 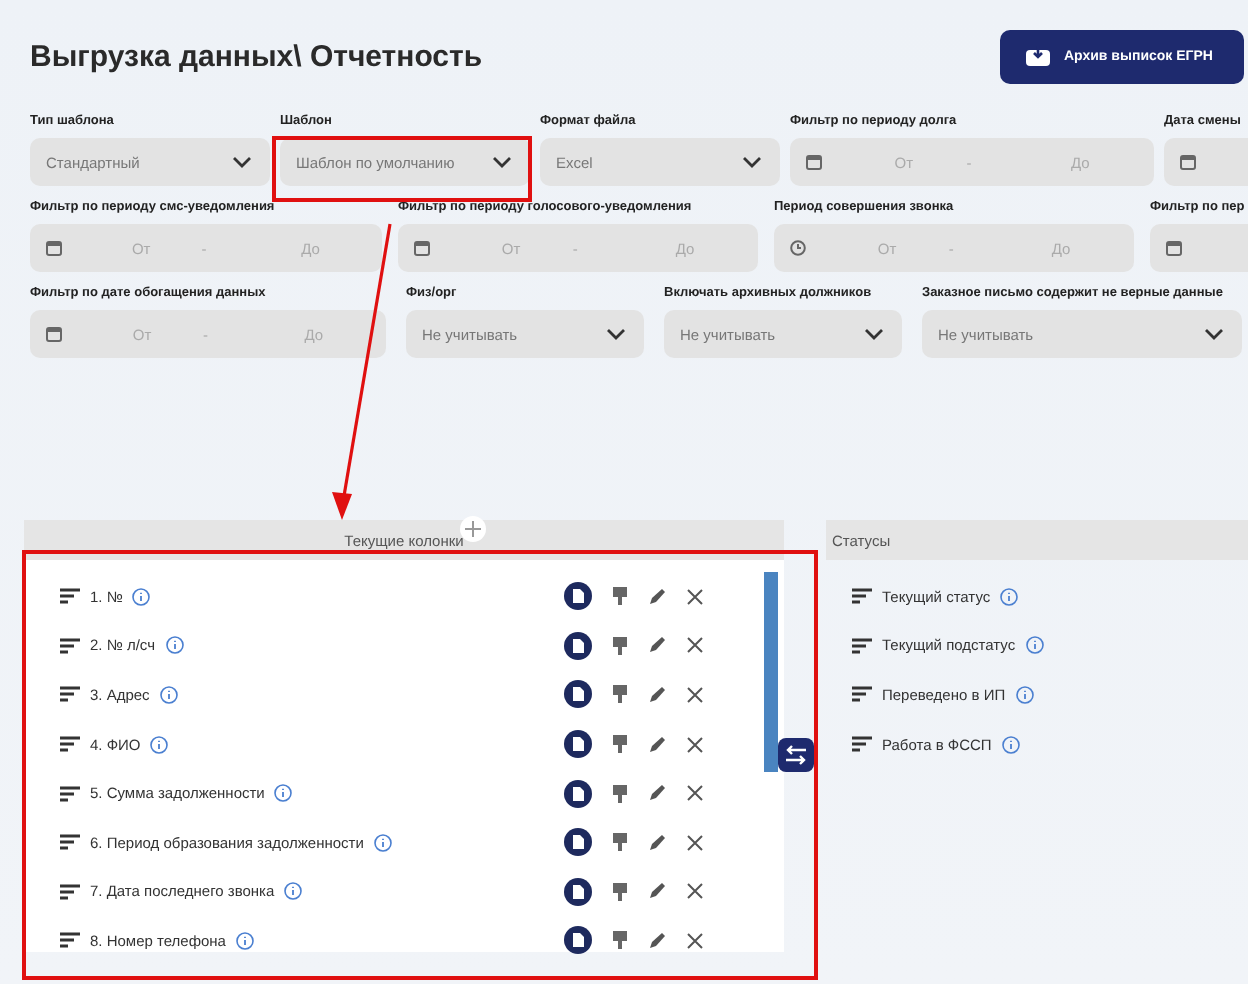 What do you see at coordinates (473, 529) in the screenshot?
I see `add-icon` at bounding box center [473, 529].